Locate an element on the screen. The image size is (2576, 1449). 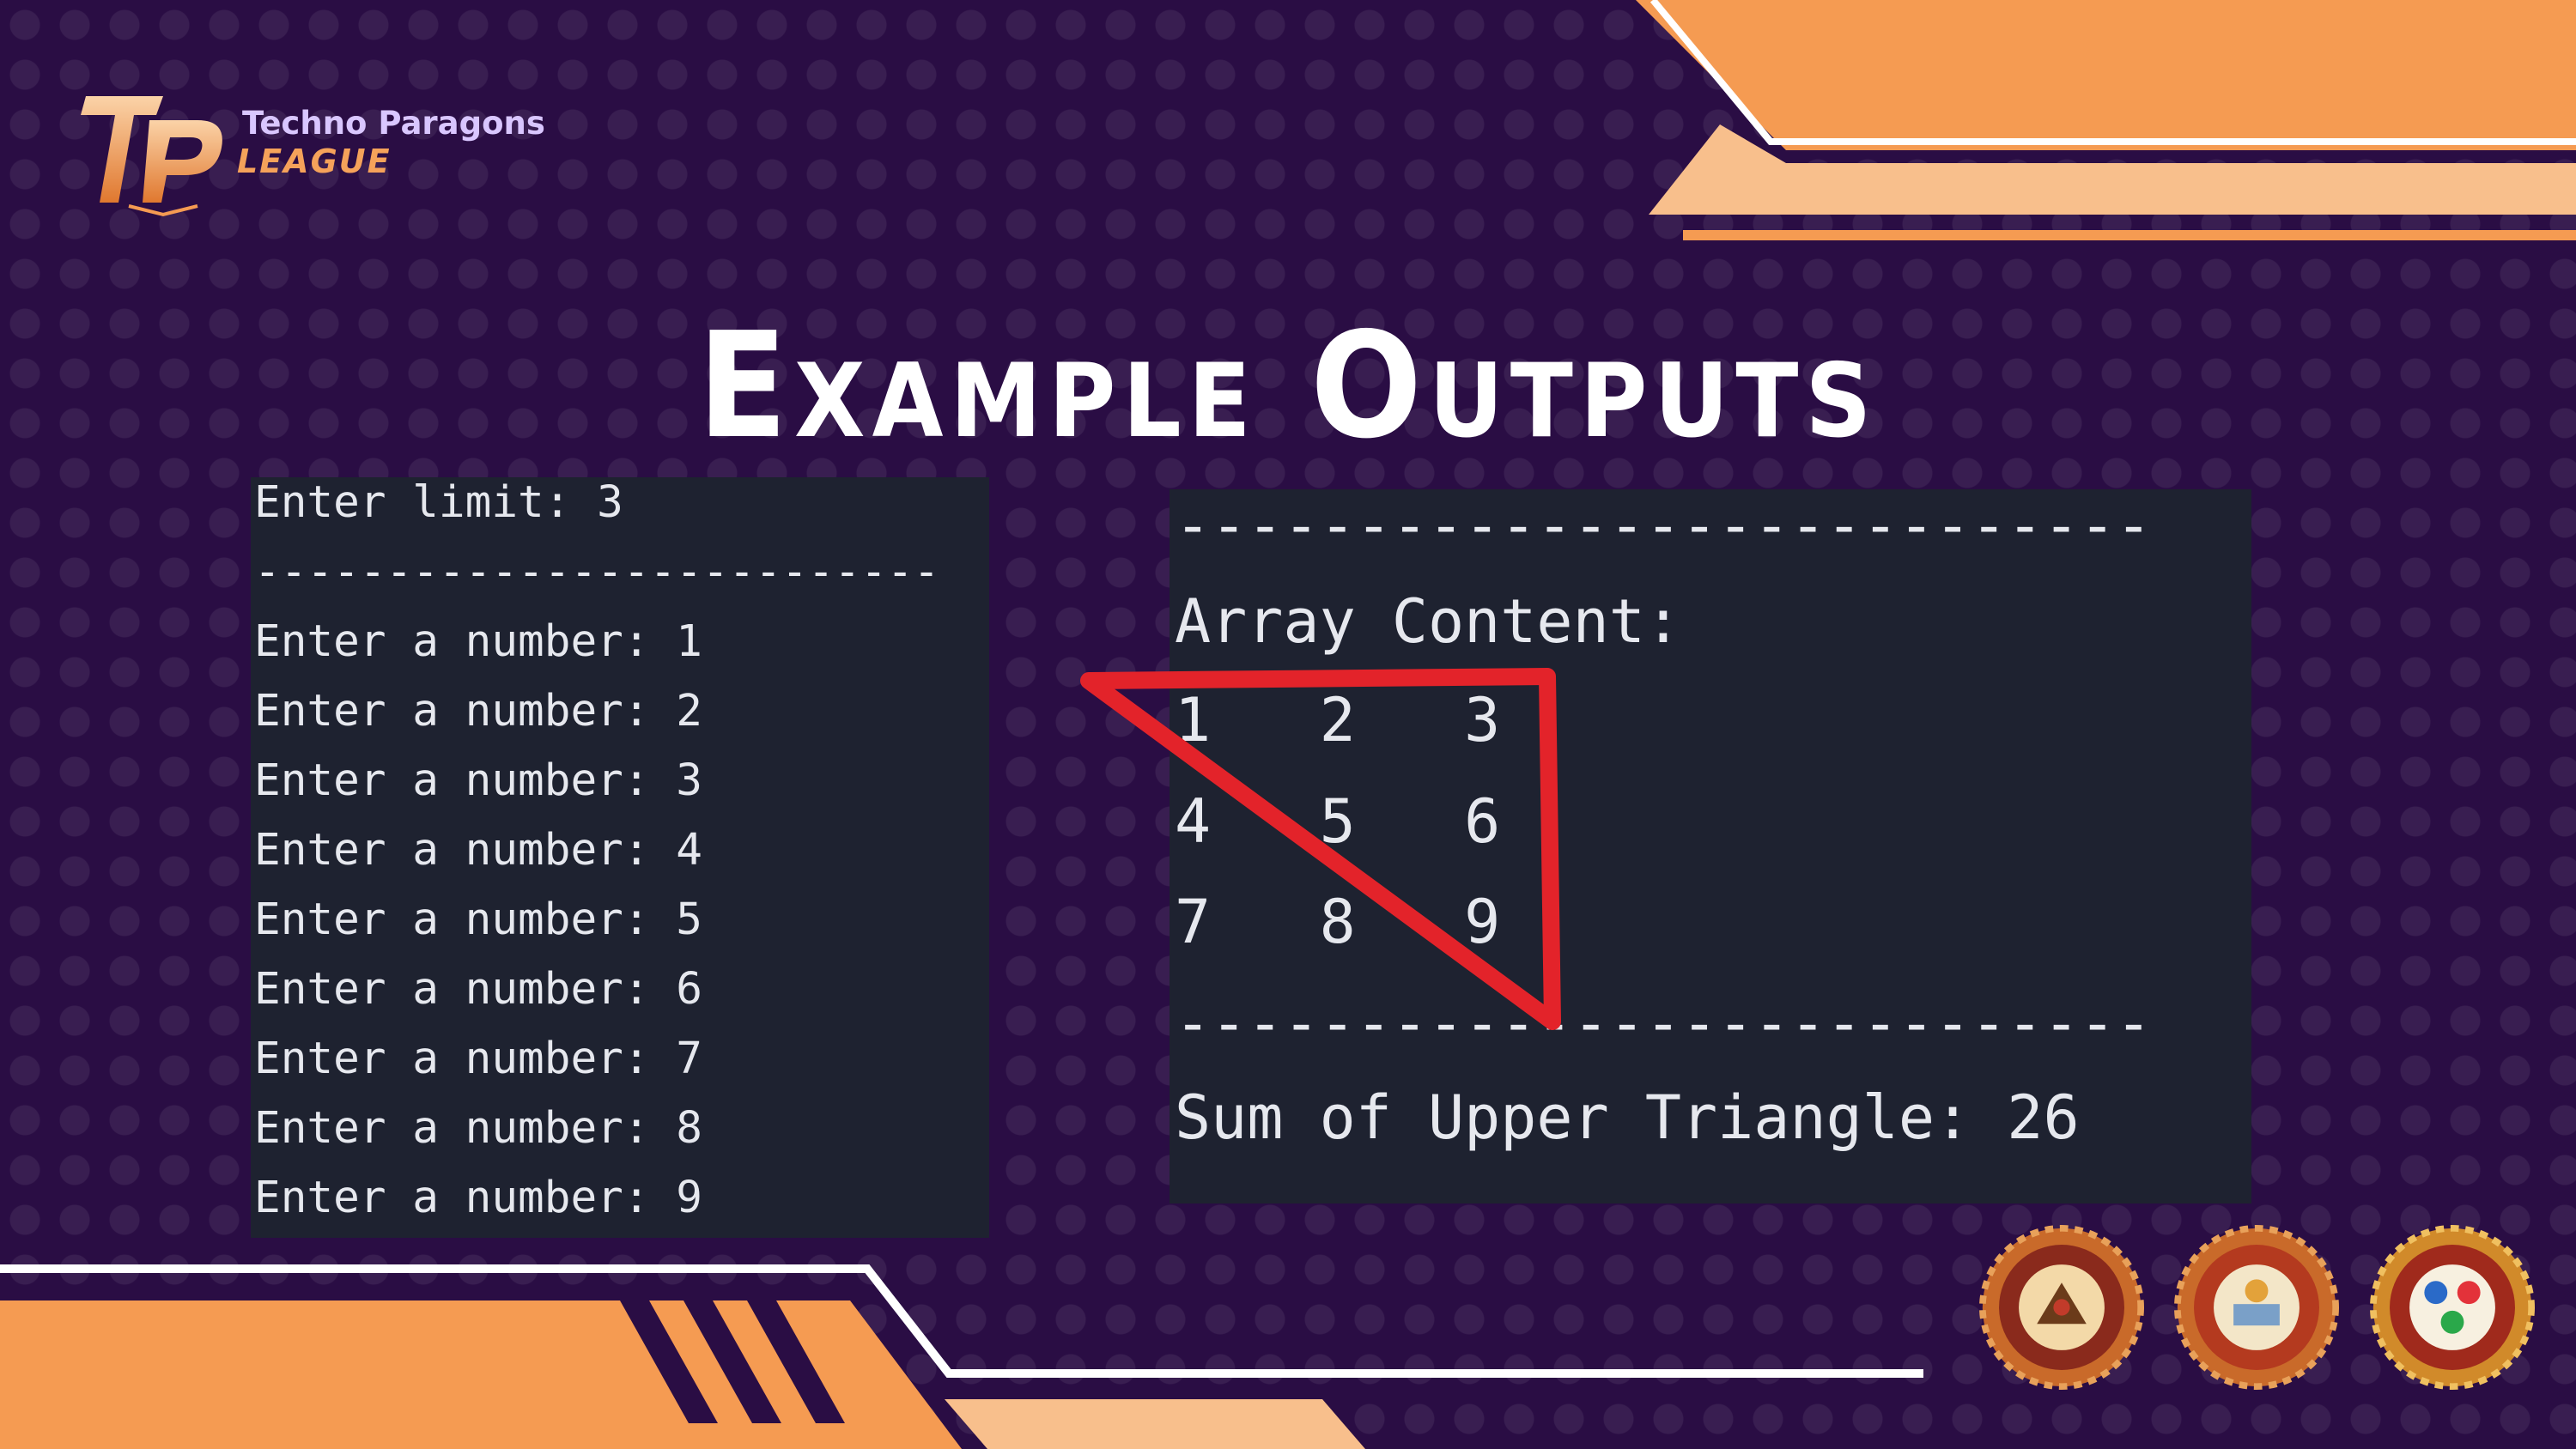
college-of-information-and-communications-technology-seal-icon is located at coordinates (2257, 1307).